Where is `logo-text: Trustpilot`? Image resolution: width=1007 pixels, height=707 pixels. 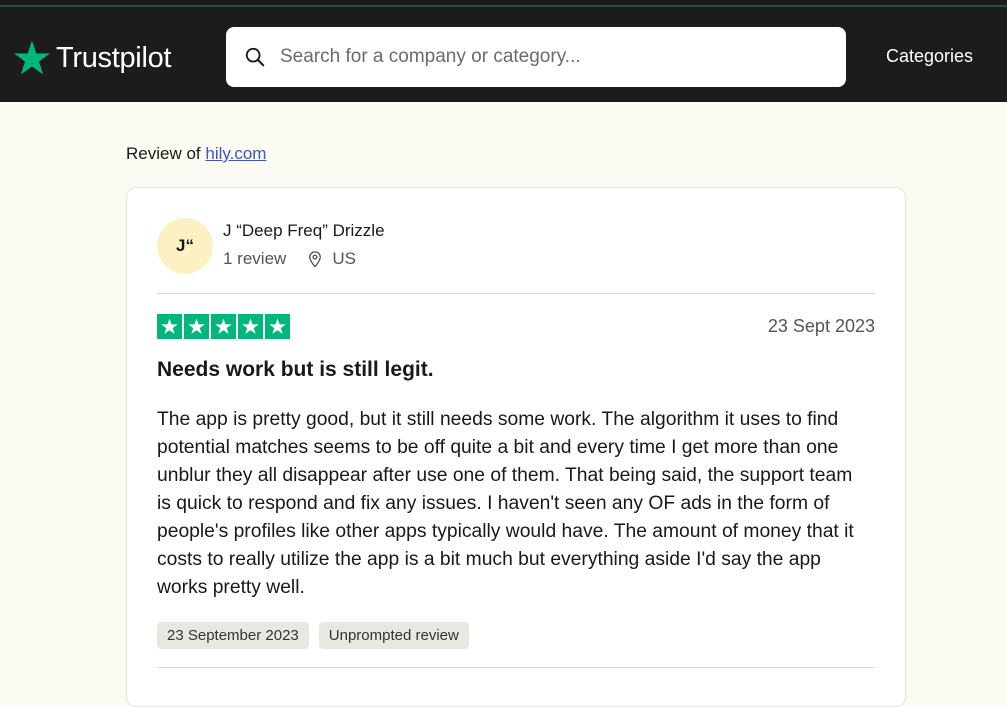
logo-text: Trustpilot is located at coordinates (114, 57).